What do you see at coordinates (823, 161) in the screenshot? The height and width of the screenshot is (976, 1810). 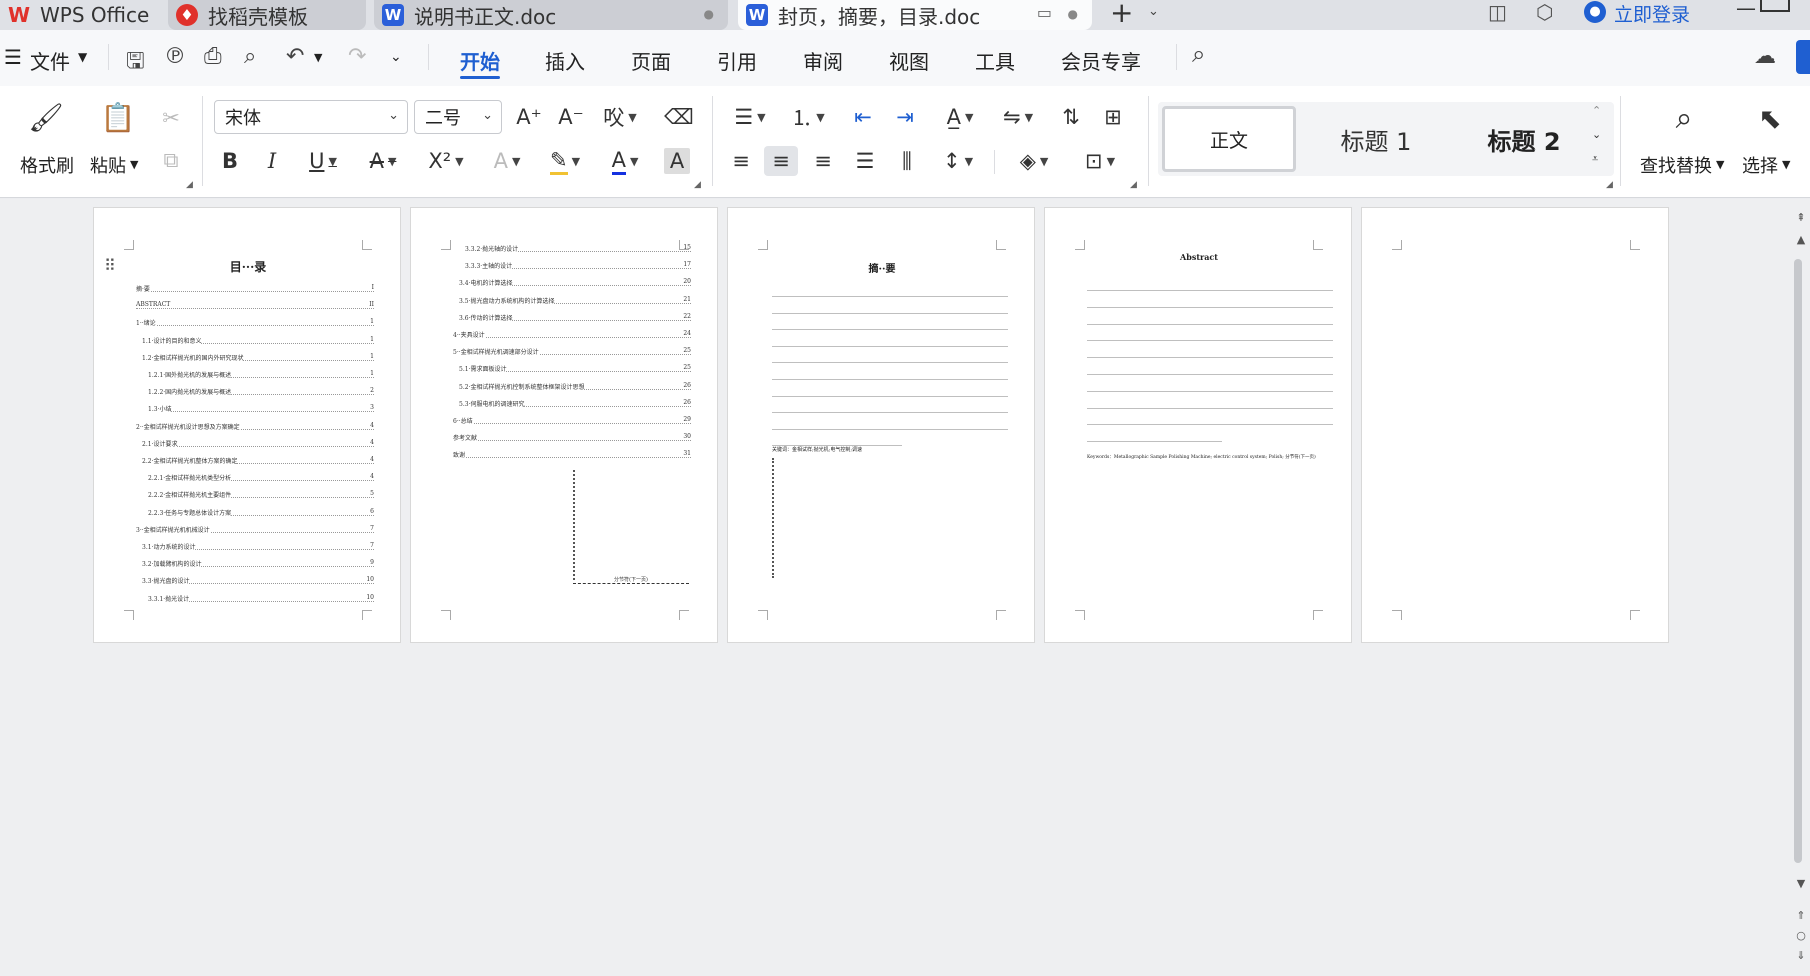 I see `align-right-icon: ≡` at bounding box center [823, 161].